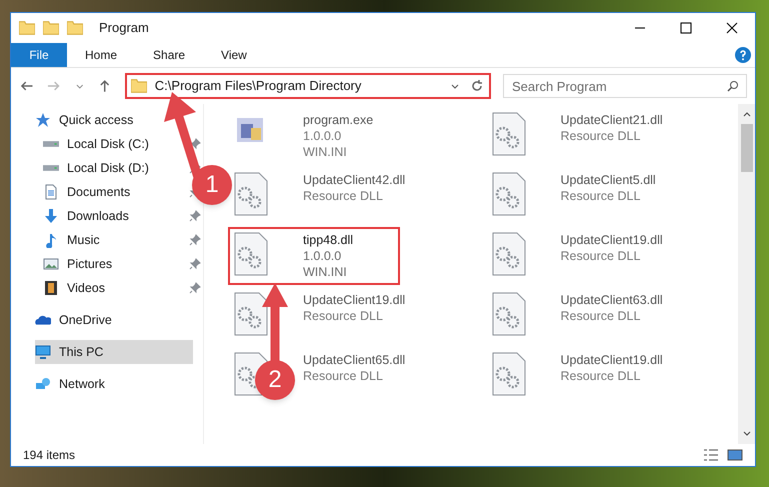 The width and height of the screenshot is (769, 487). I want to click on sidebar-item: Local Disk (C:), so click(100, 144).